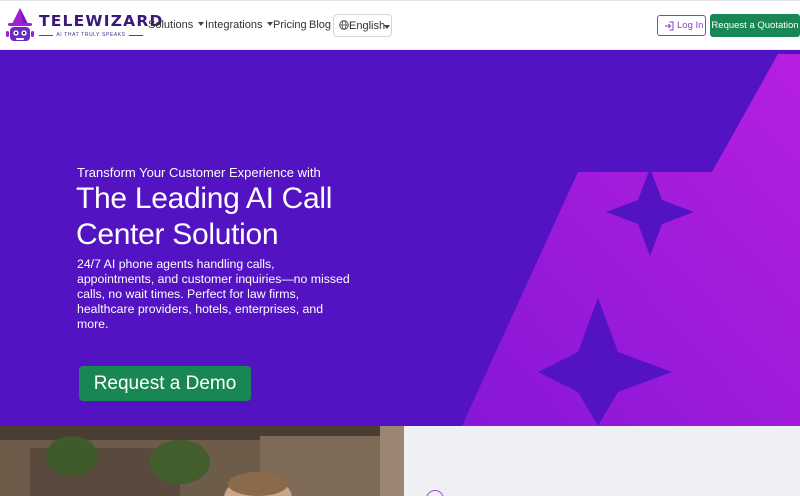  I want to click on nav-solutions: Solutions, so click(176, 25).